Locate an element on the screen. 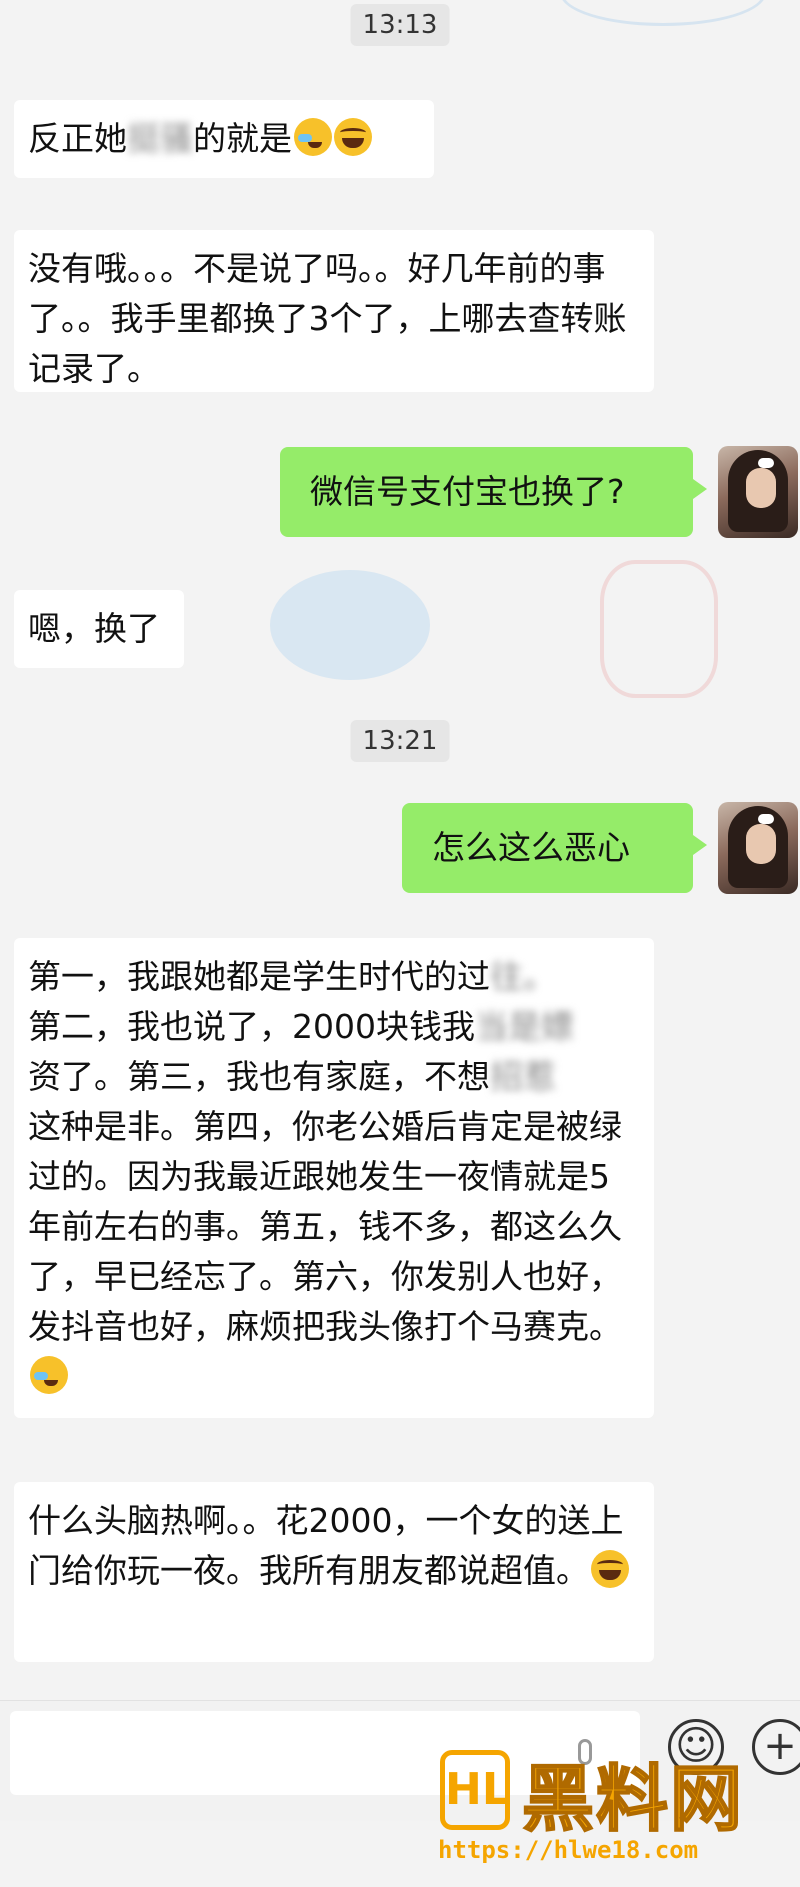 The height and width of the screenshot is (1887, 800). watermark-name: 黑料网 is located at coordinates (633, 1799).